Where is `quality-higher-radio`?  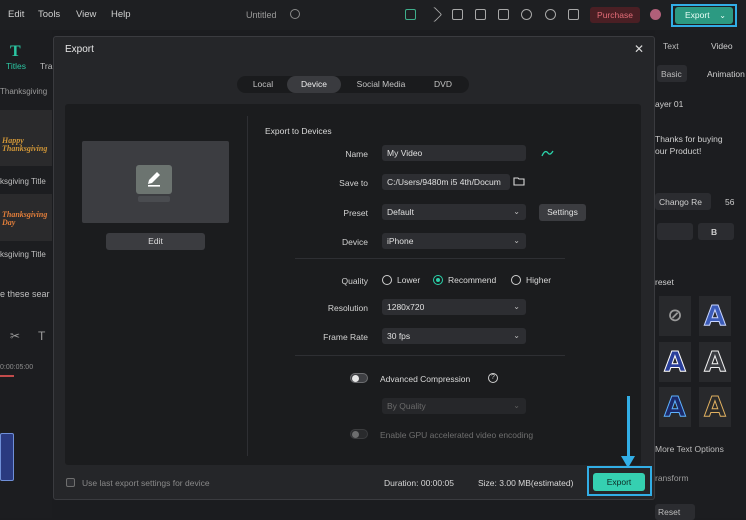 quality-higher-radio is located at coordinates (516, 280).